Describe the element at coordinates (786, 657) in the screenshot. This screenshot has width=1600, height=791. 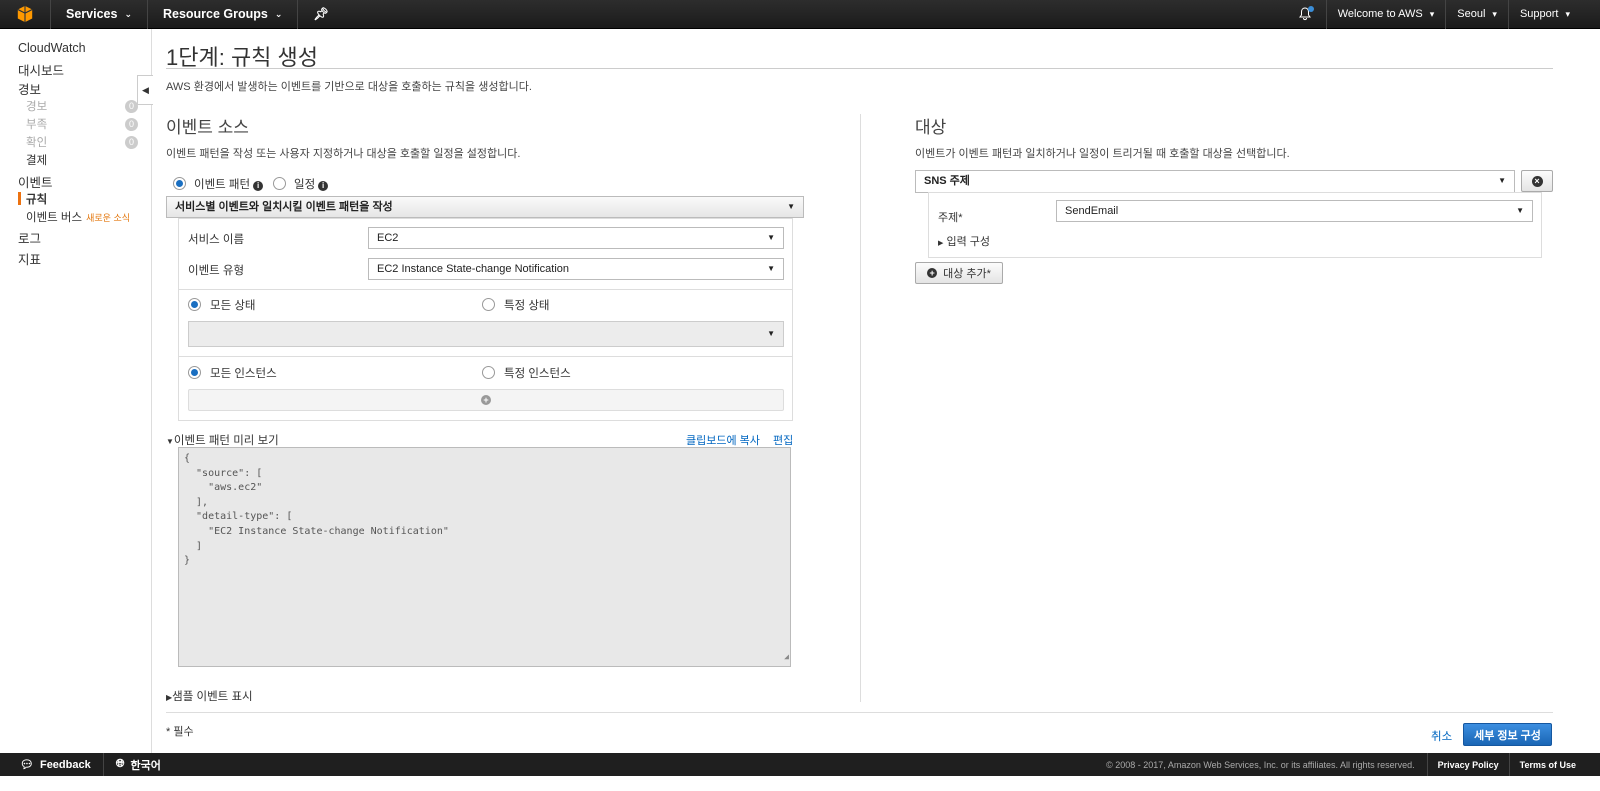
I see `resize-handle-icon: ◢` at that location.